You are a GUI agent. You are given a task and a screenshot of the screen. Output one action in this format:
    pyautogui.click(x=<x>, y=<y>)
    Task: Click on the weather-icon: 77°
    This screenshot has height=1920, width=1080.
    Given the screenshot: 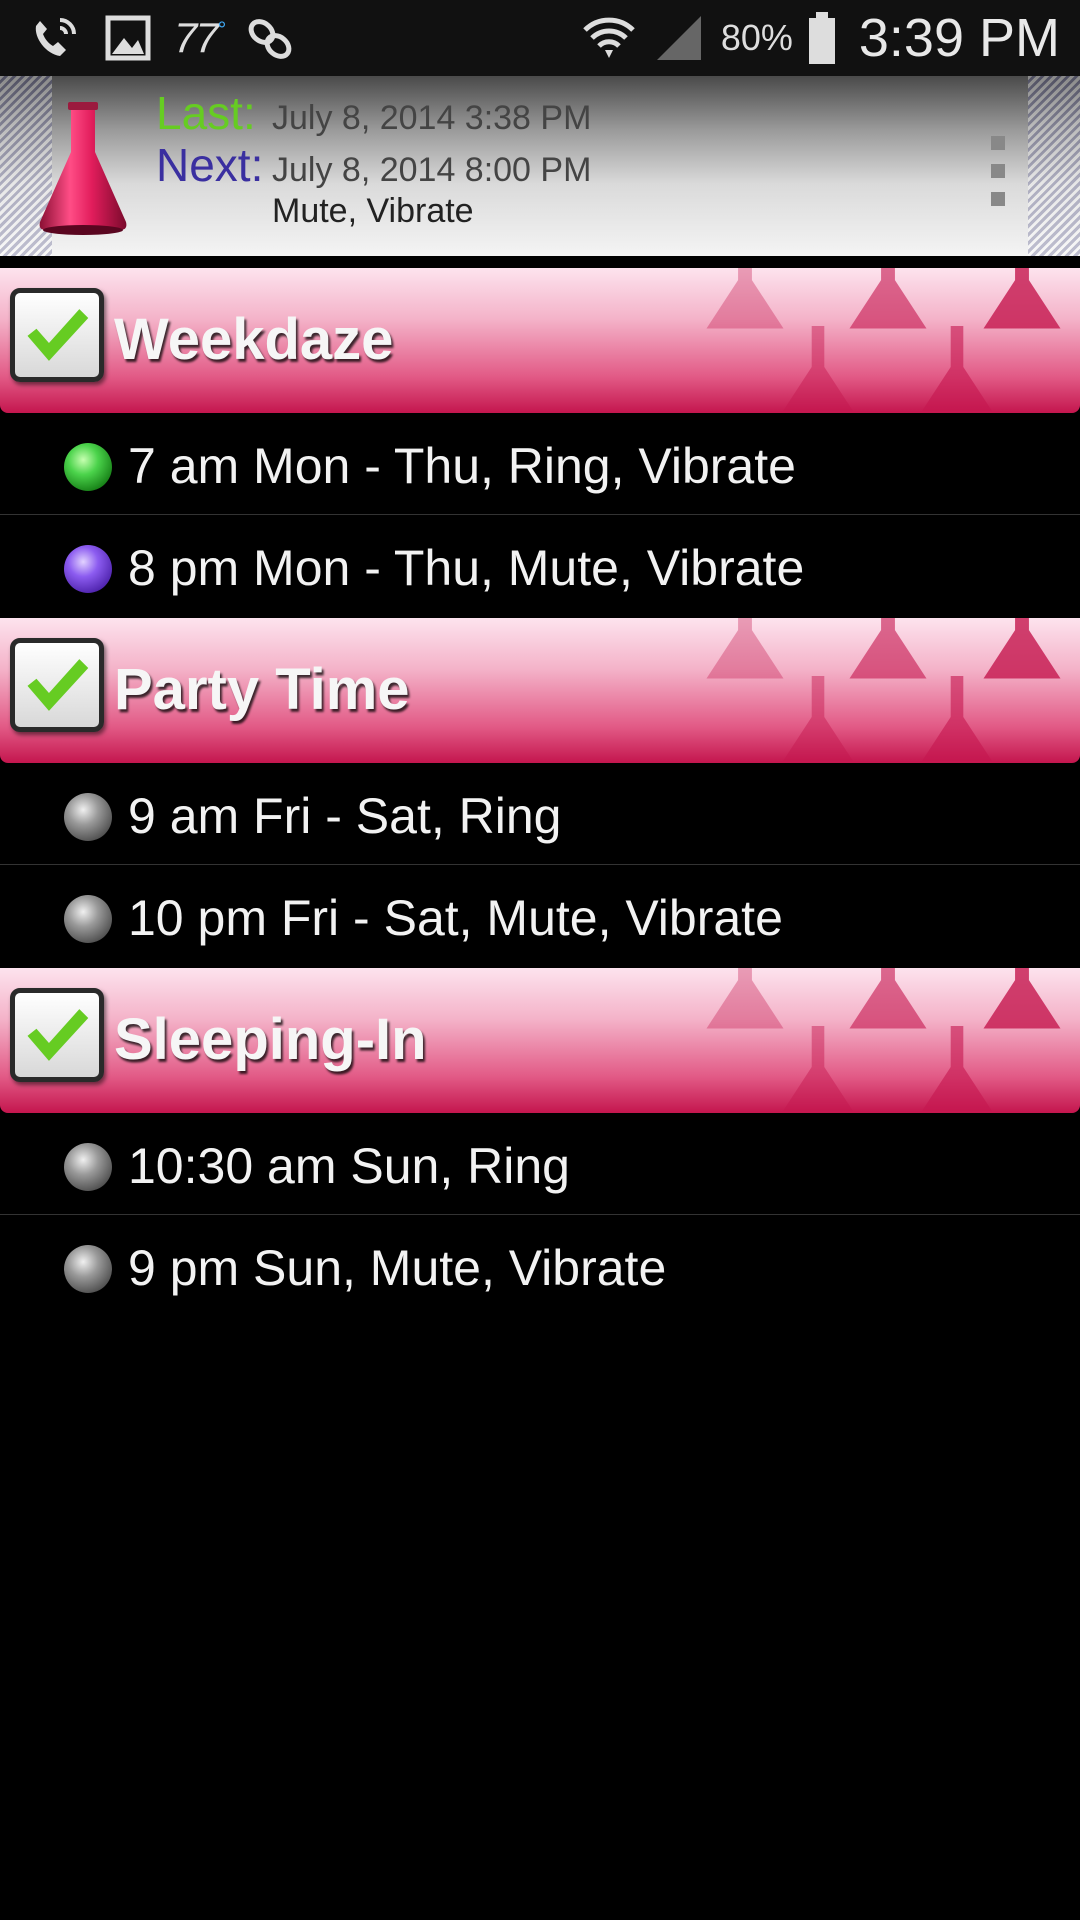 What is the action you would take?
    pyautogui.click(x=200, y=38)
    